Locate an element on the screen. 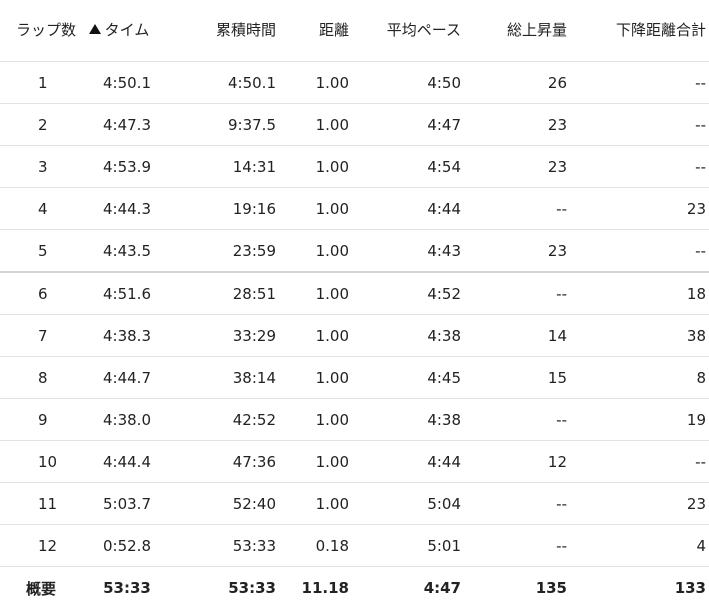  table-row: 8 4:44.7 38:14 1.00 4:45 15 8 is located at coordinates (354, 378).